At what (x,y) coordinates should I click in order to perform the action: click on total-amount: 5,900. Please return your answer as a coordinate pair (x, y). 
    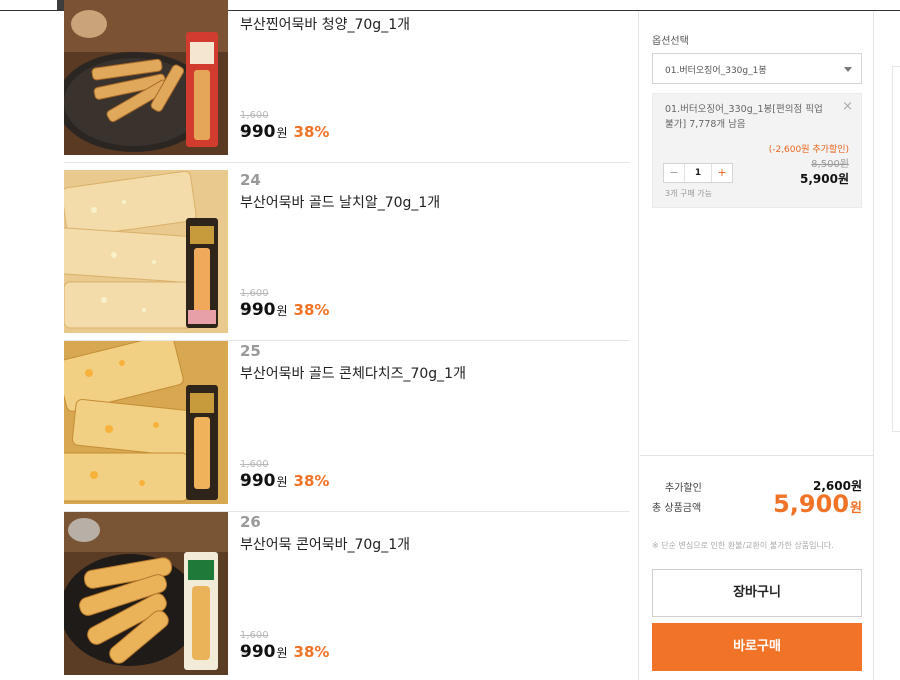
    Looking at the image, I should click on (811, 504).